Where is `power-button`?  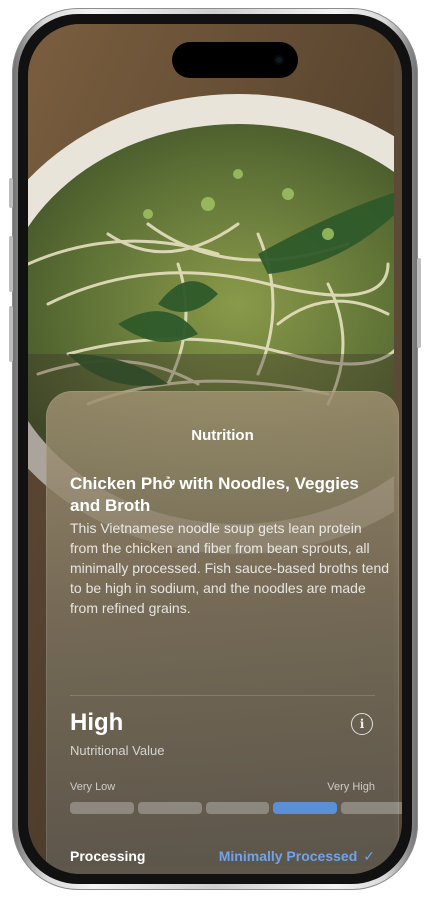
power-button is located at coordinates (419, 303).